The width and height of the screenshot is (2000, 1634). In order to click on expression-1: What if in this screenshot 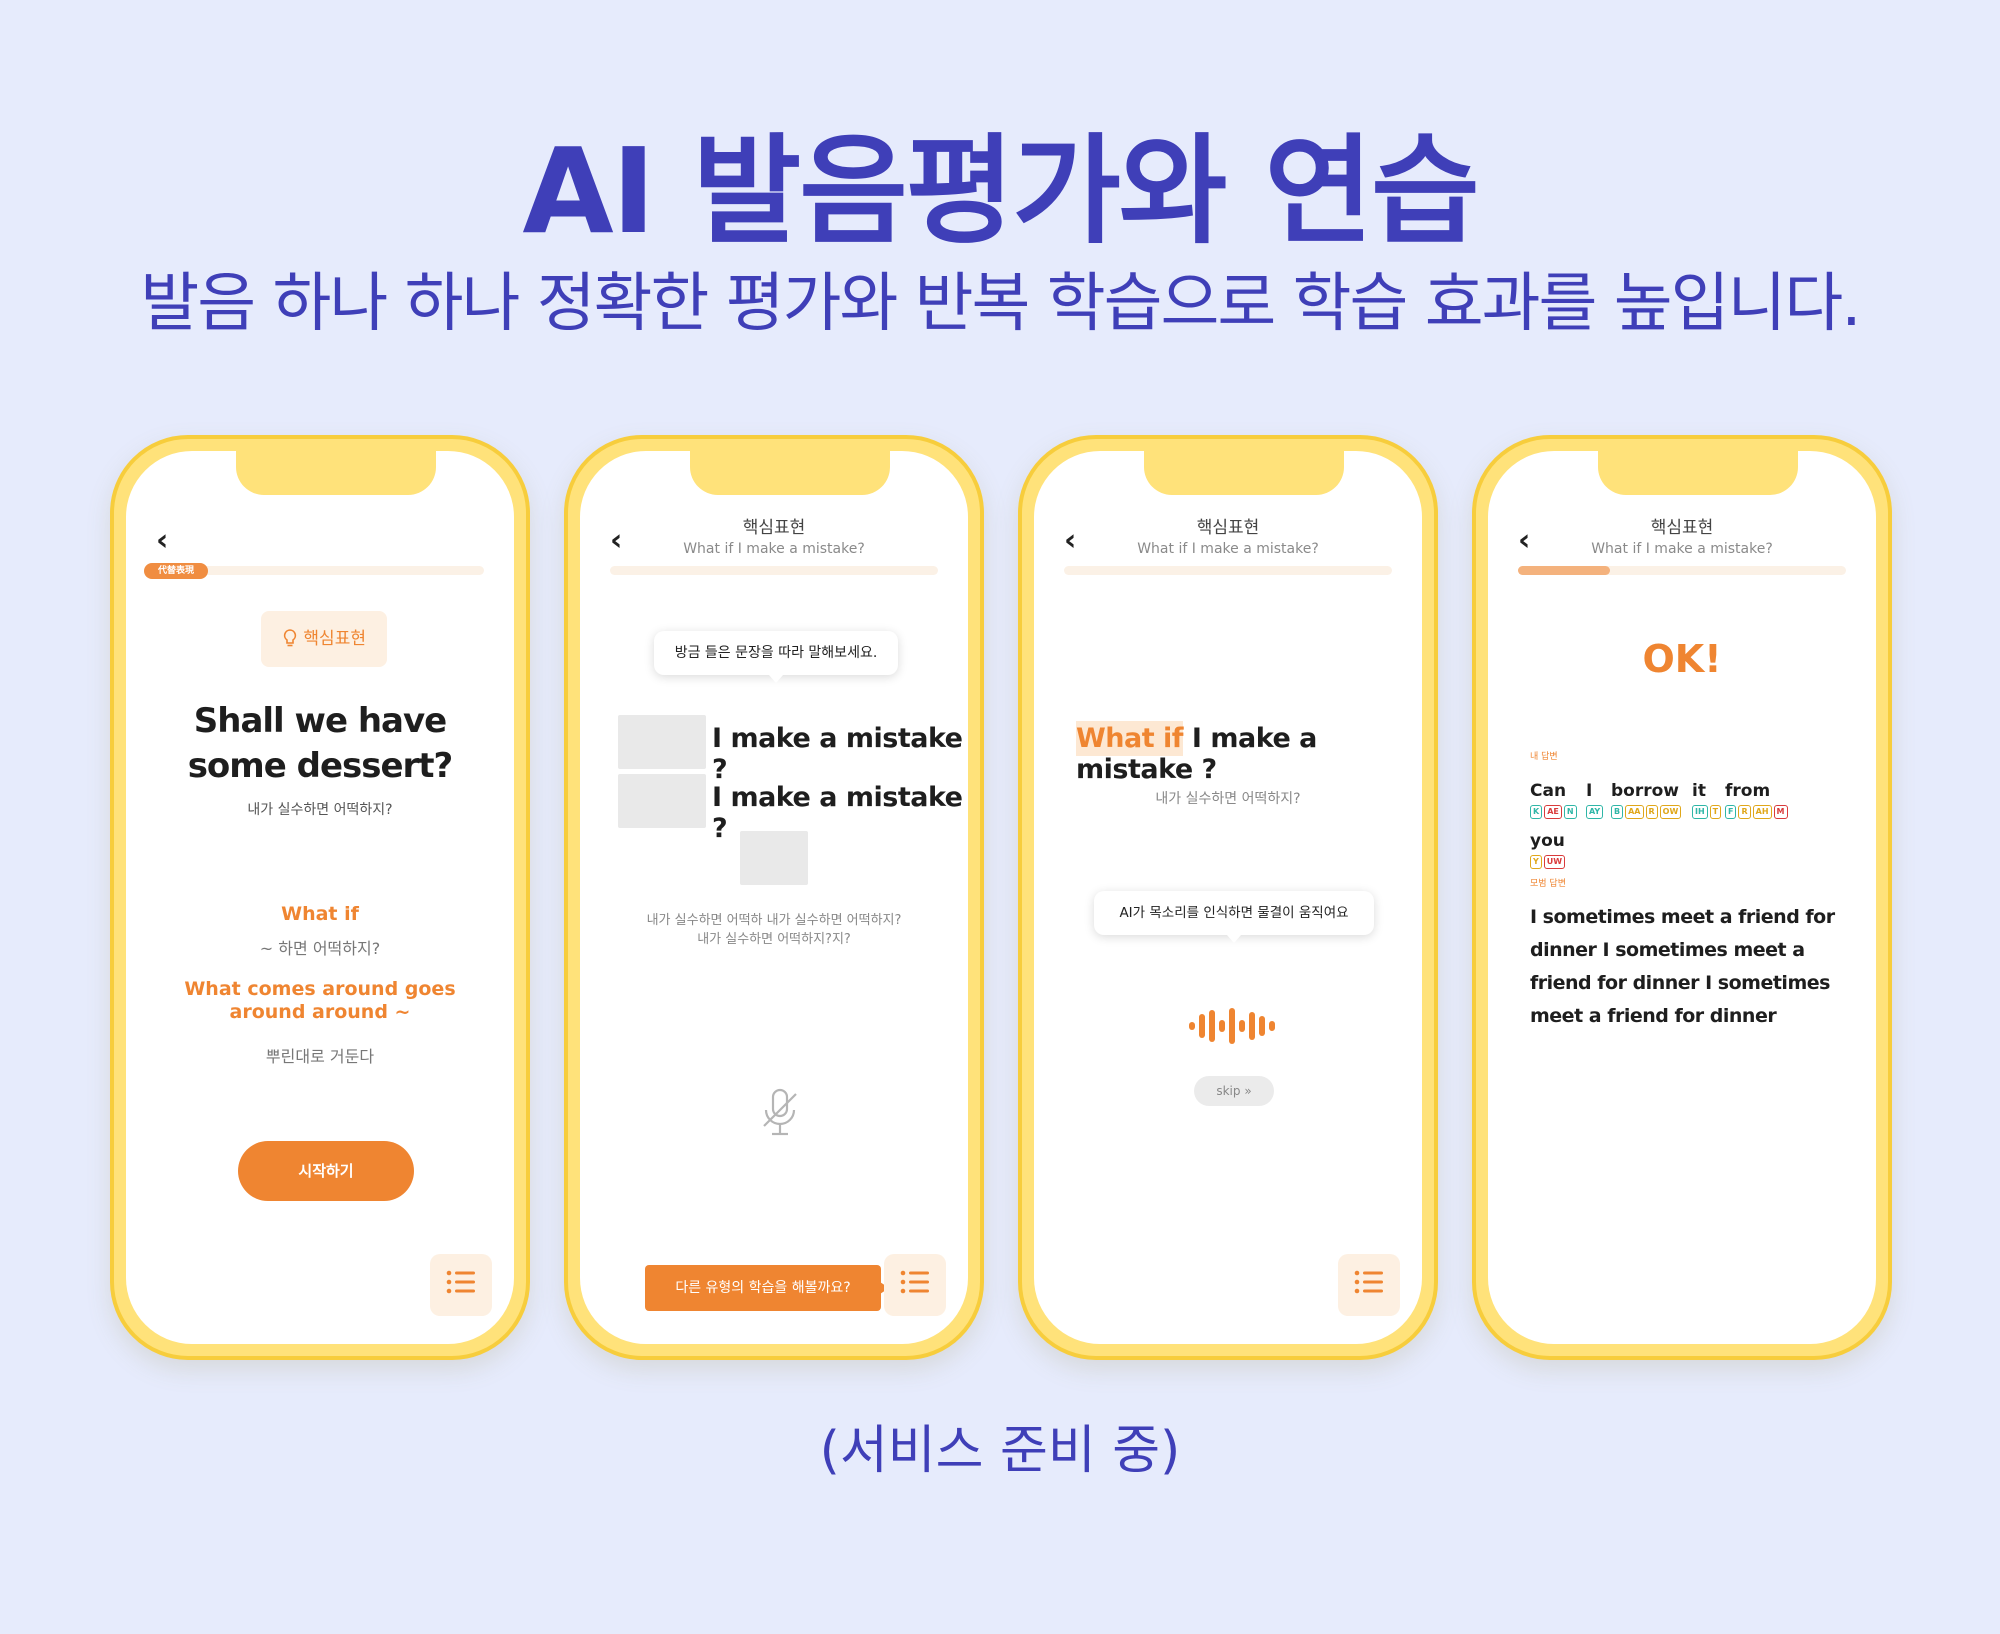, I will do `click(320, 914)`.